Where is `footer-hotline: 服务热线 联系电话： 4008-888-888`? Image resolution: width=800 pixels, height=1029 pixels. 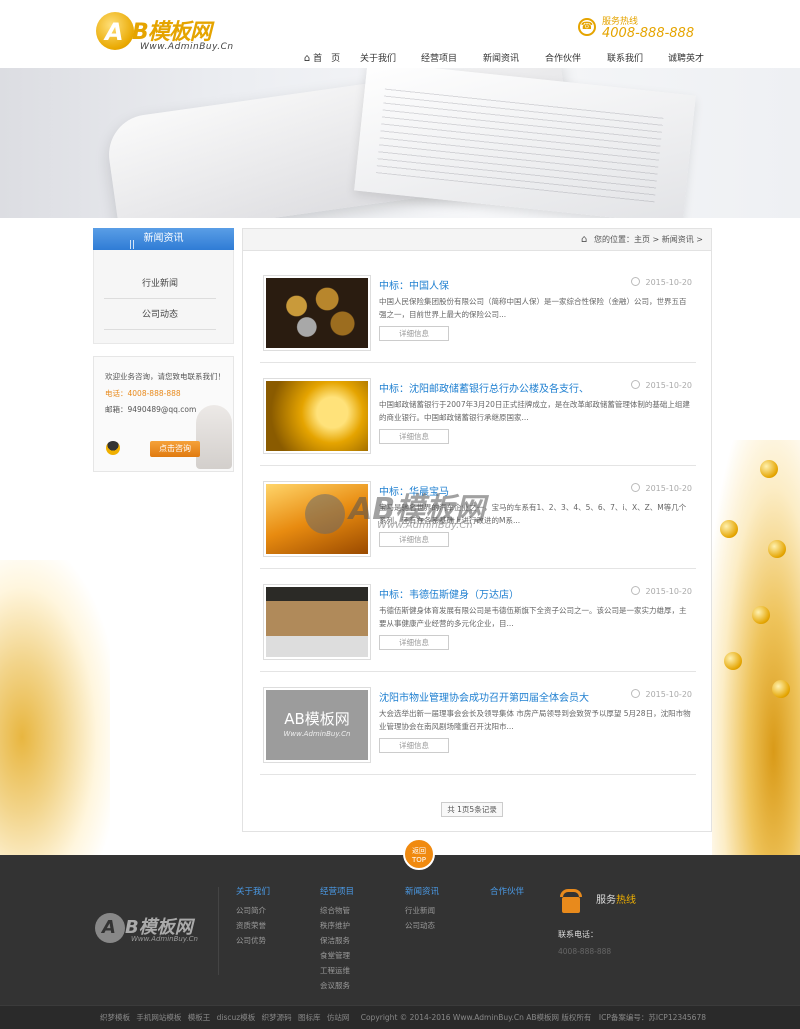
footer-hotline: 服务热线 联系电话： 4008-888-888 is located at coordinates (638, 935).